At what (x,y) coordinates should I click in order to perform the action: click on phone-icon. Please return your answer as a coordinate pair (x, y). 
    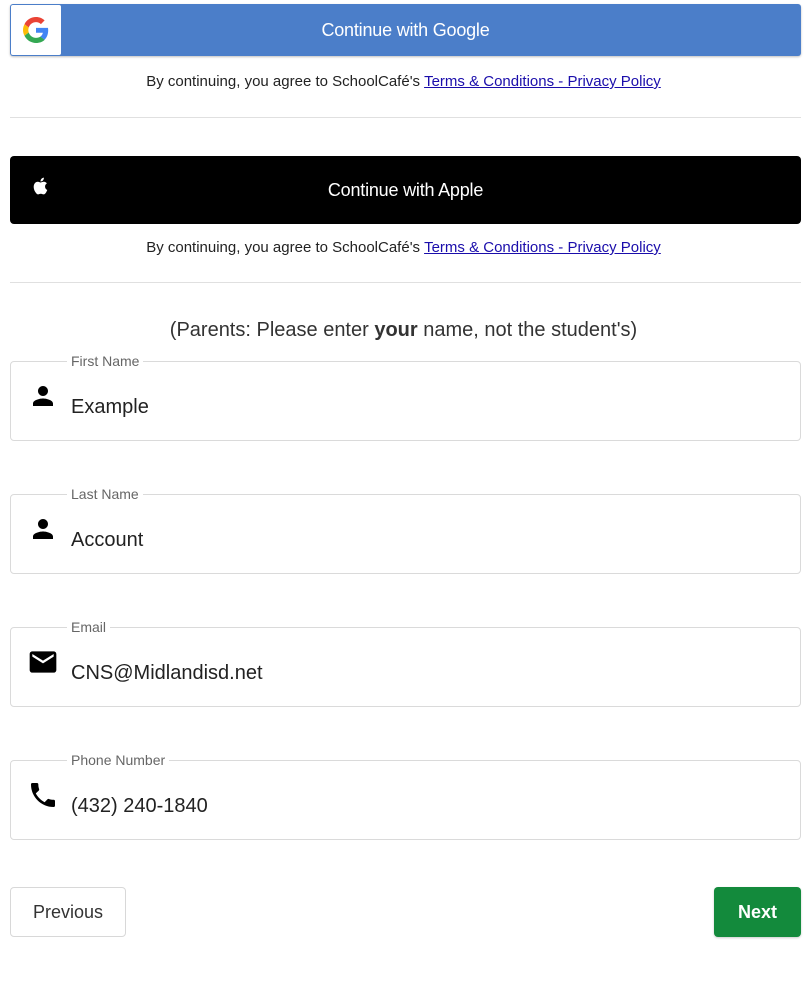
    Looking at the image, I should click on (43, 795).